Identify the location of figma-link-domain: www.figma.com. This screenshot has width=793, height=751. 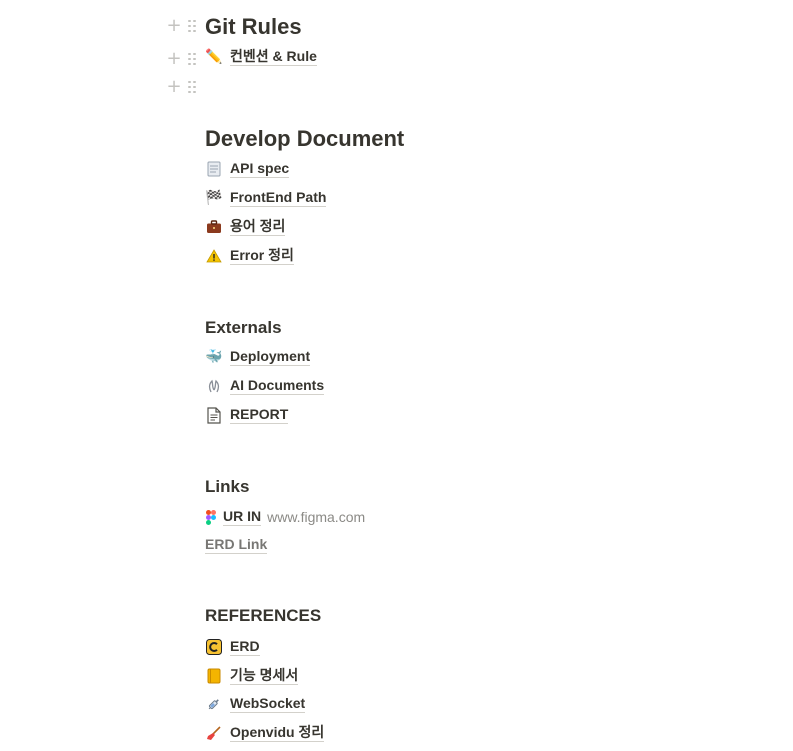
(316, 517).